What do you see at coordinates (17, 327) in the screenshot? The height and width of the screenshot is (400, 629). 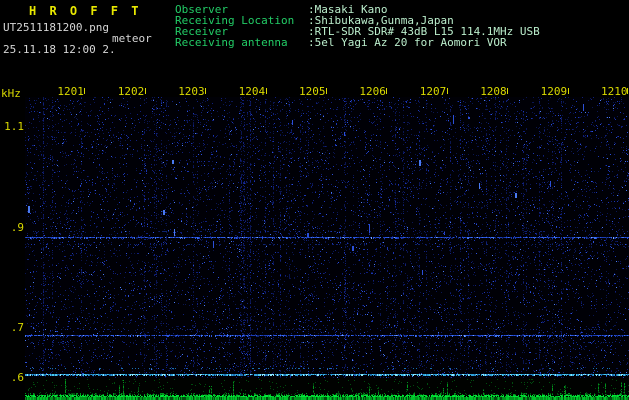 I see `y-tick-label: .7` at bounding box center [17, 327].